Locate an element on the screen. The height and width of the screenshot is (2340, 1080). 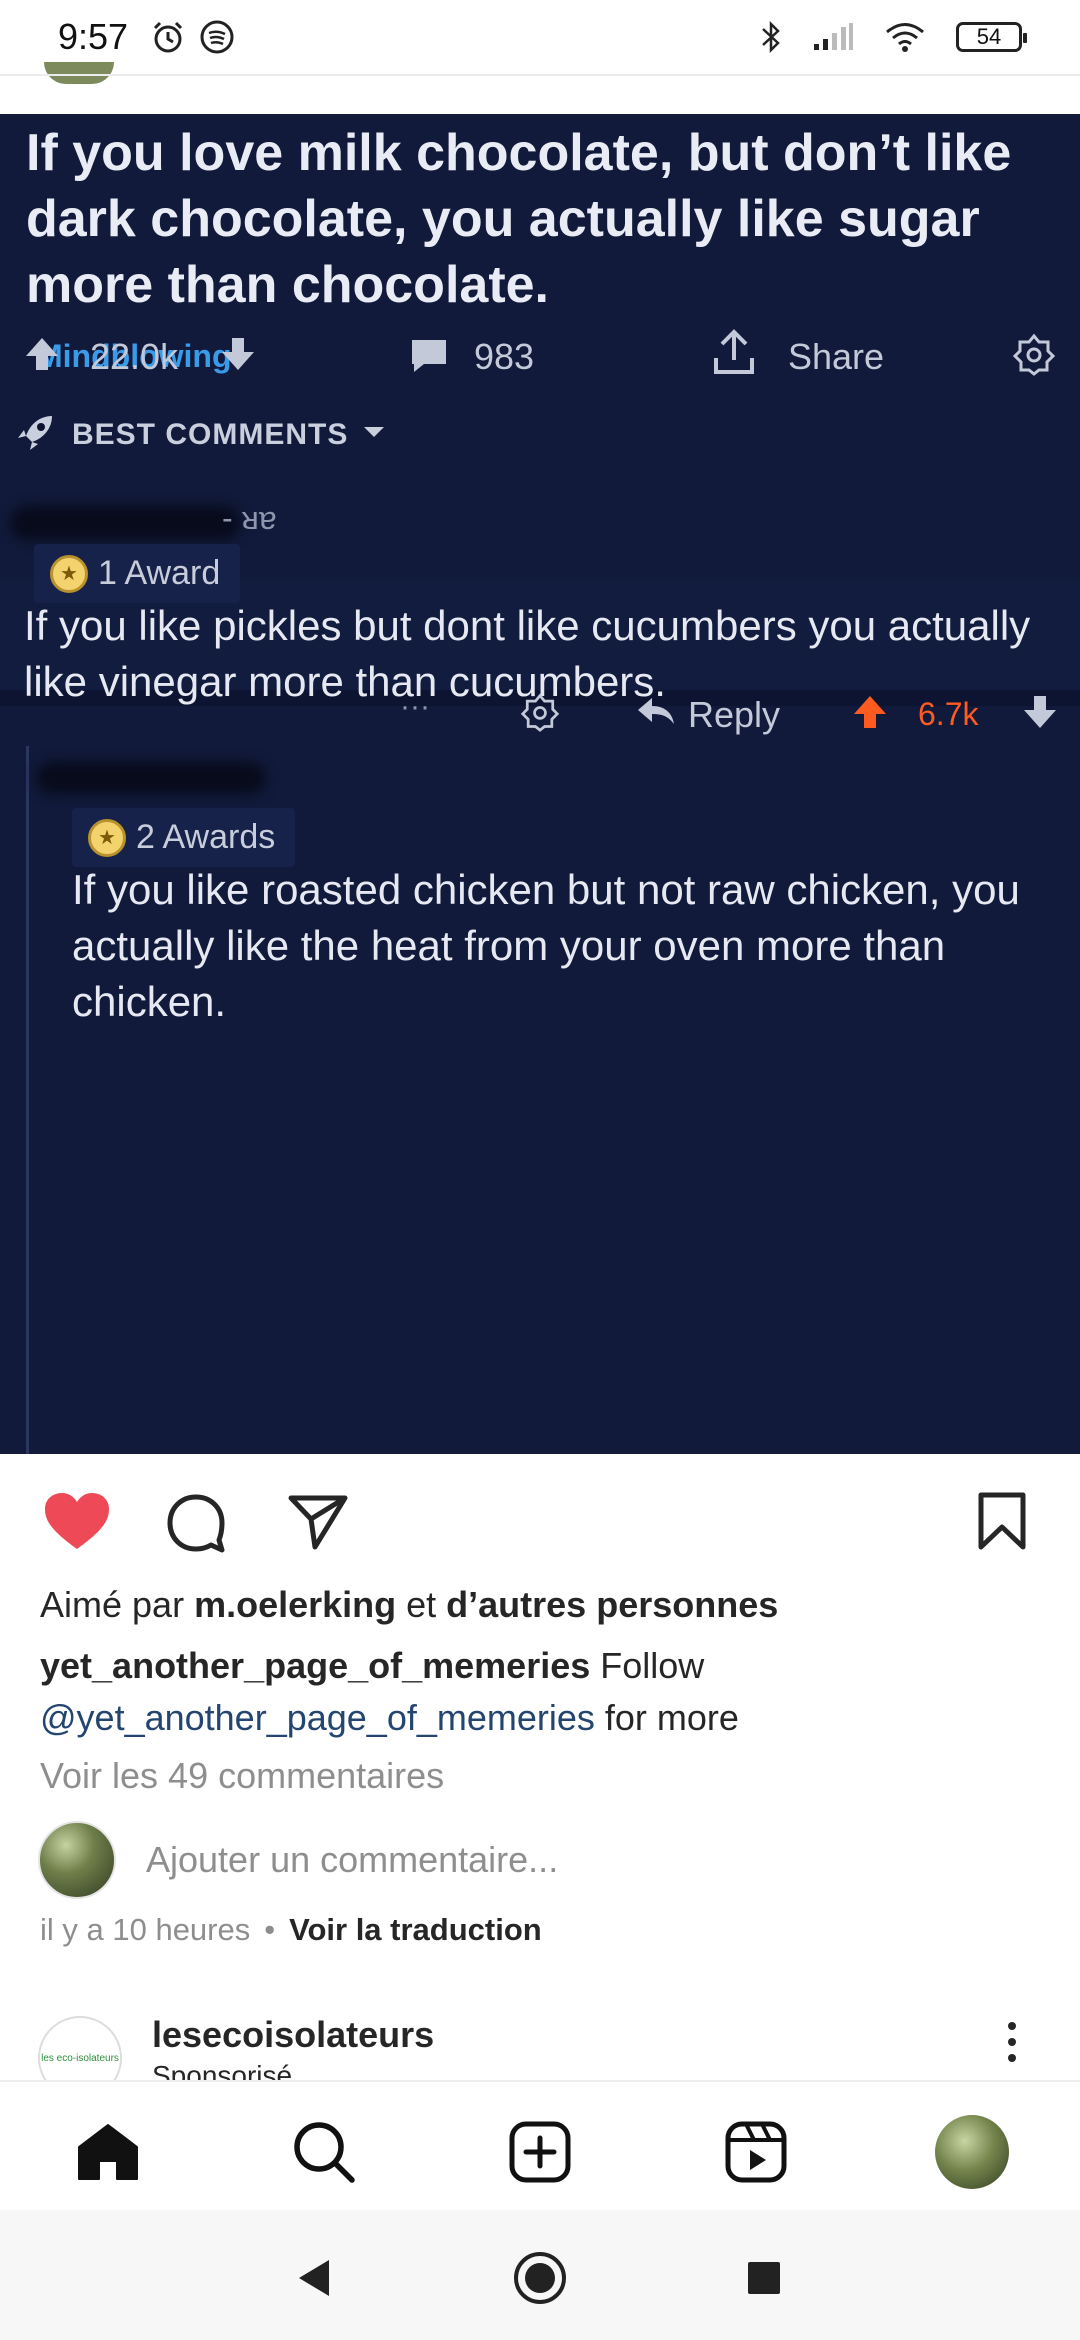
wifi-icon is located at coordinates (905, 37).